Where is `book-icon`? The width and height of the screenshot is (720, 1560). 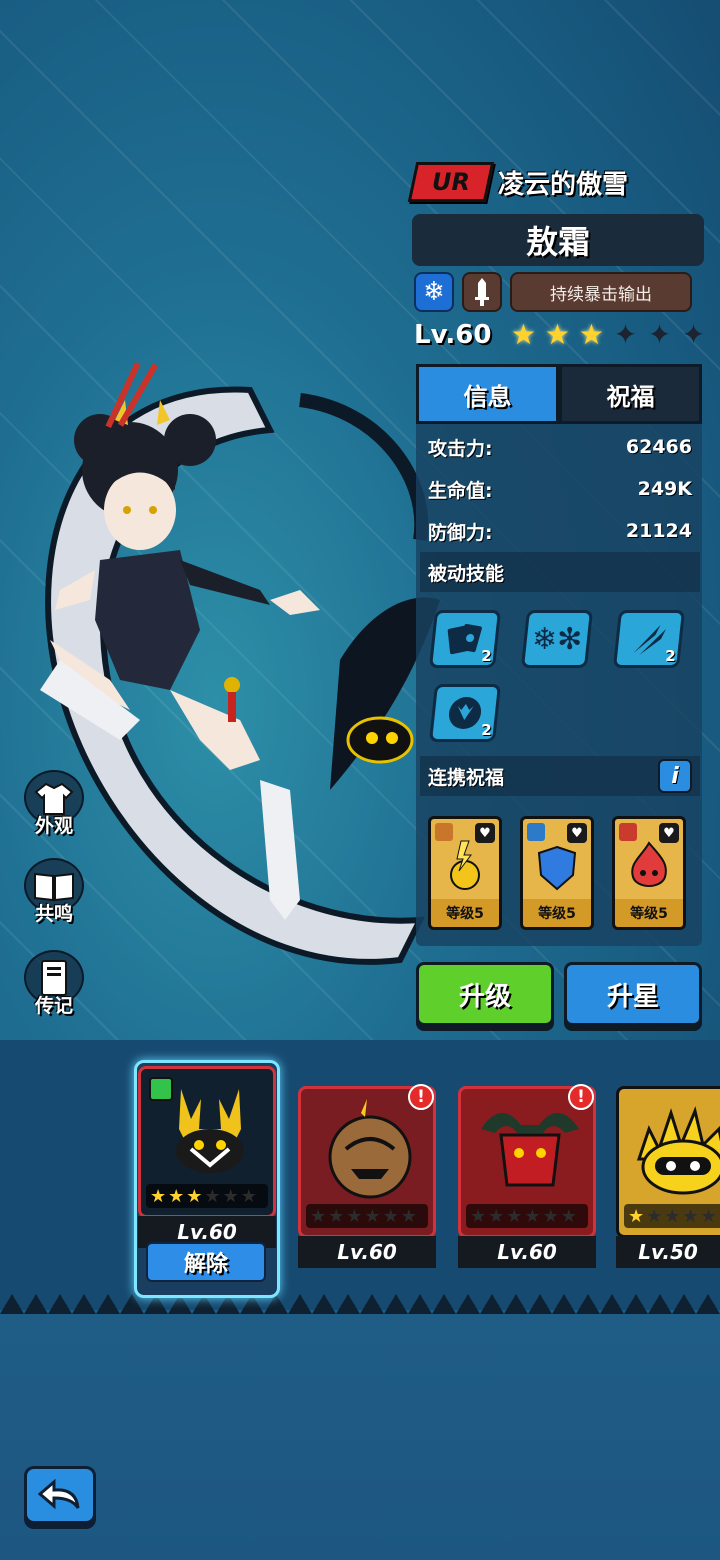 book-icon is located at coordinates (54, 886).